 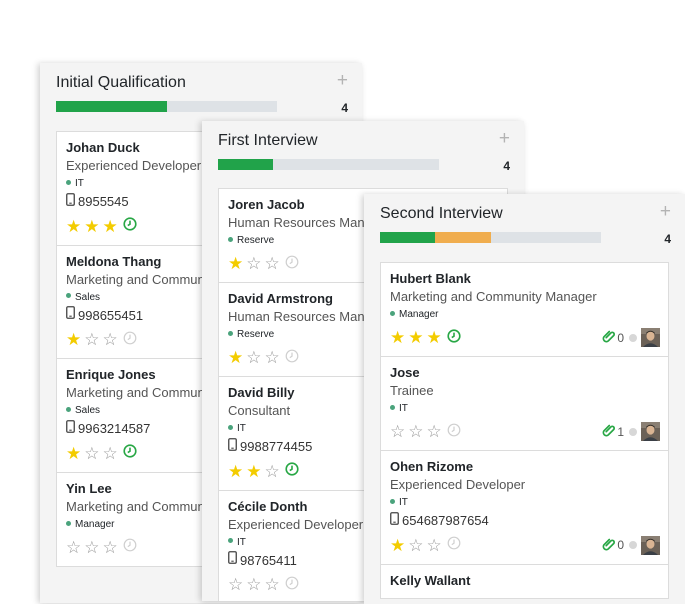 I want to click on phone-number: 9988774455, so click(x=276, y=446).